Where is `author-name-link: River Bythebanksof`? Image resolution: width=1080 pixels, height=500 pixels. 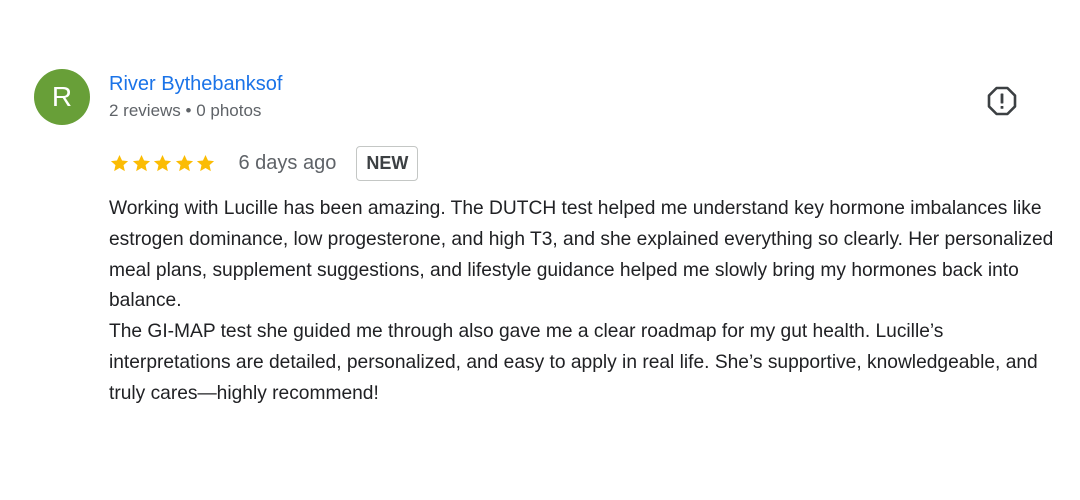
author-name-link: River Bythebanksof is located at coordinates (195, 84).